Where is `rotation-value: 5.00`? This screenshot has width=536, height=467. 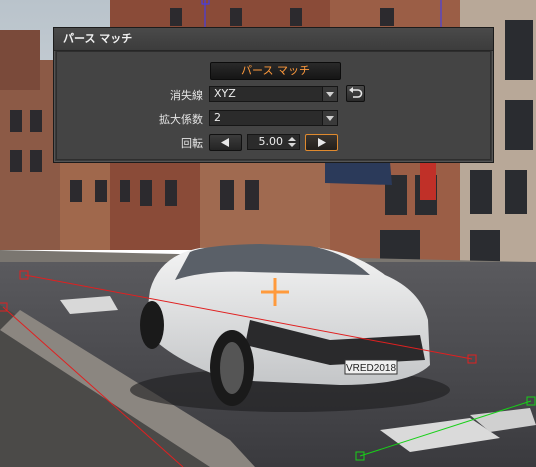
rotation-value: 5.00 is located at coordinates (271, 141).